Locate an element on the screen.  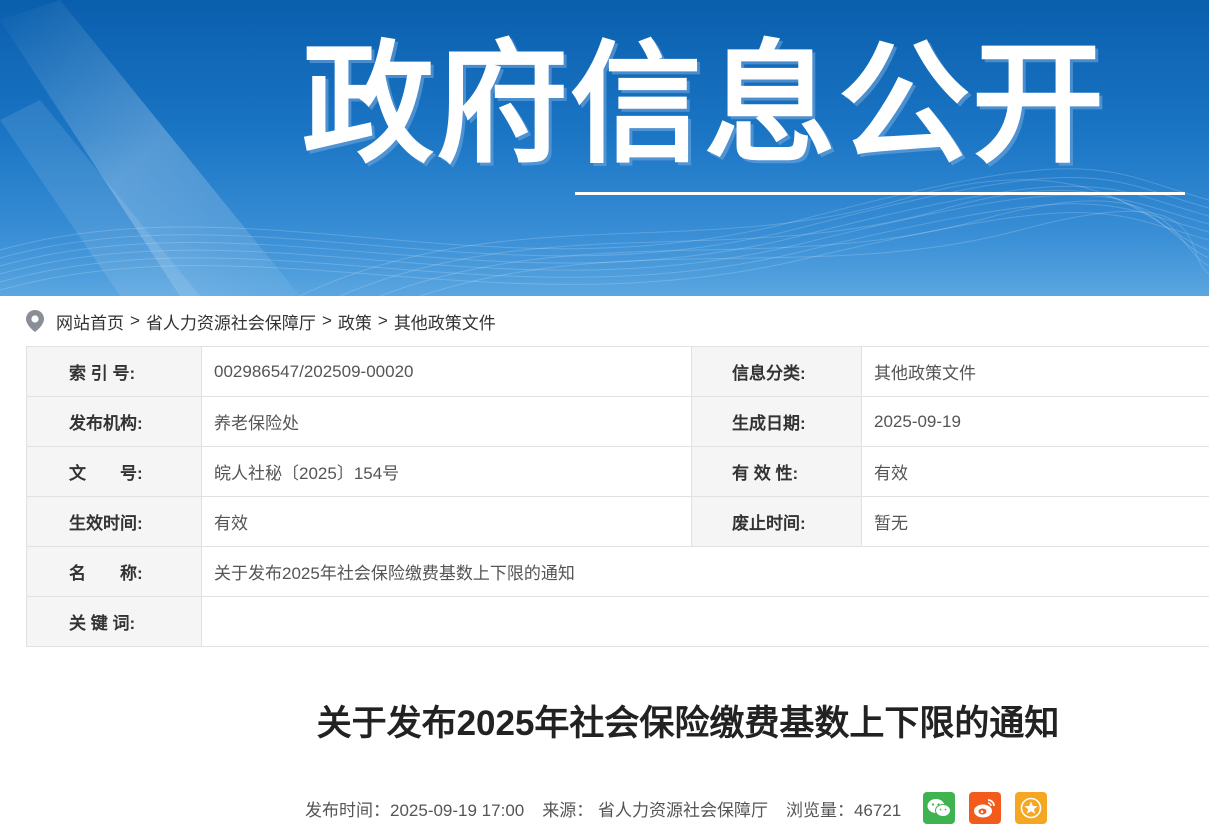
publisher-value: 养老保险处 is located at coordinates (446, 421).